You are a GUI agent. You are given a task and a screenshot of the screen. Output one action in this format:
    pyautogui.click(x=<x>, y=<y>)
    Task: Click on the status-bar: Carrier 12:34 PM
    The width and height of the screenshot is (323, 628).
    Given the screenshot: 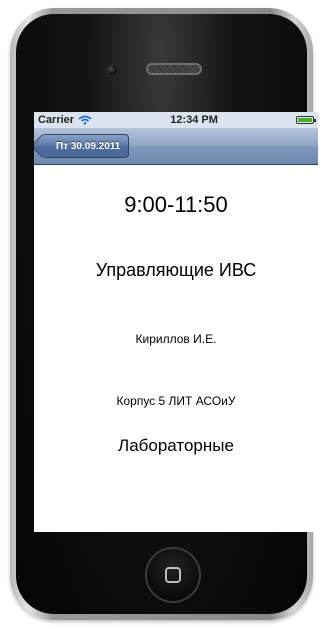 What is the action you would take?
    pyautogui.click(x=176, y=120)
    